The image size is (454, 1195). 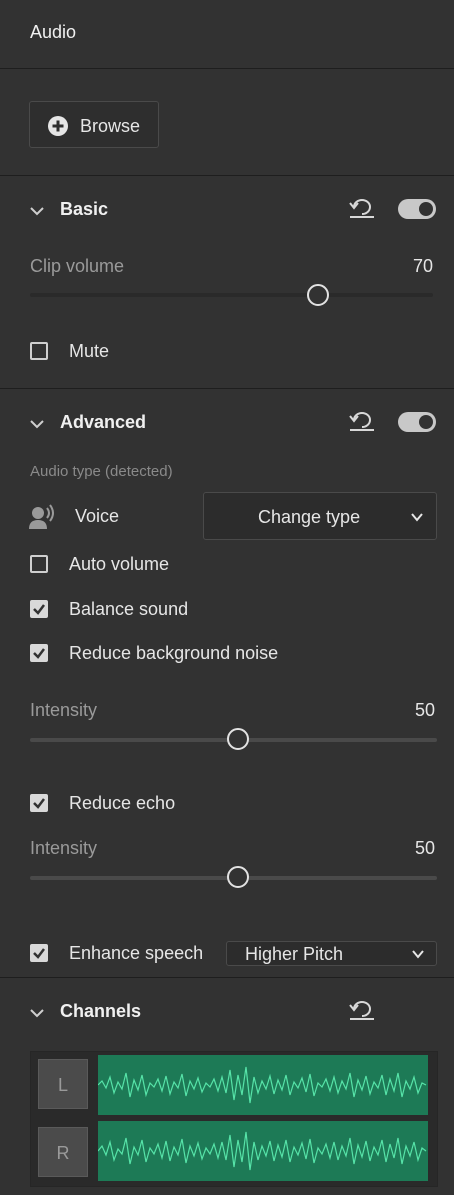 What do you see at coordinates (110, 126) in the screenshot?
I see `browse-label: Browse` at bounding box center [110, 126].